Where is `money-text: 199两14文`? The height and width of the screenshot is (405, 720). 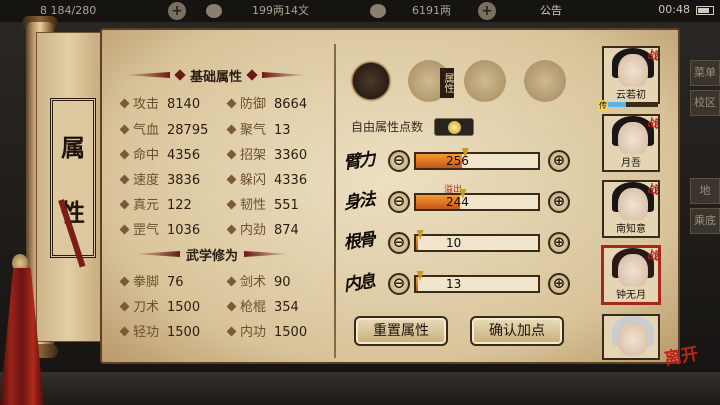
money-text: 199两14文 is located at coordinates (280, 10).